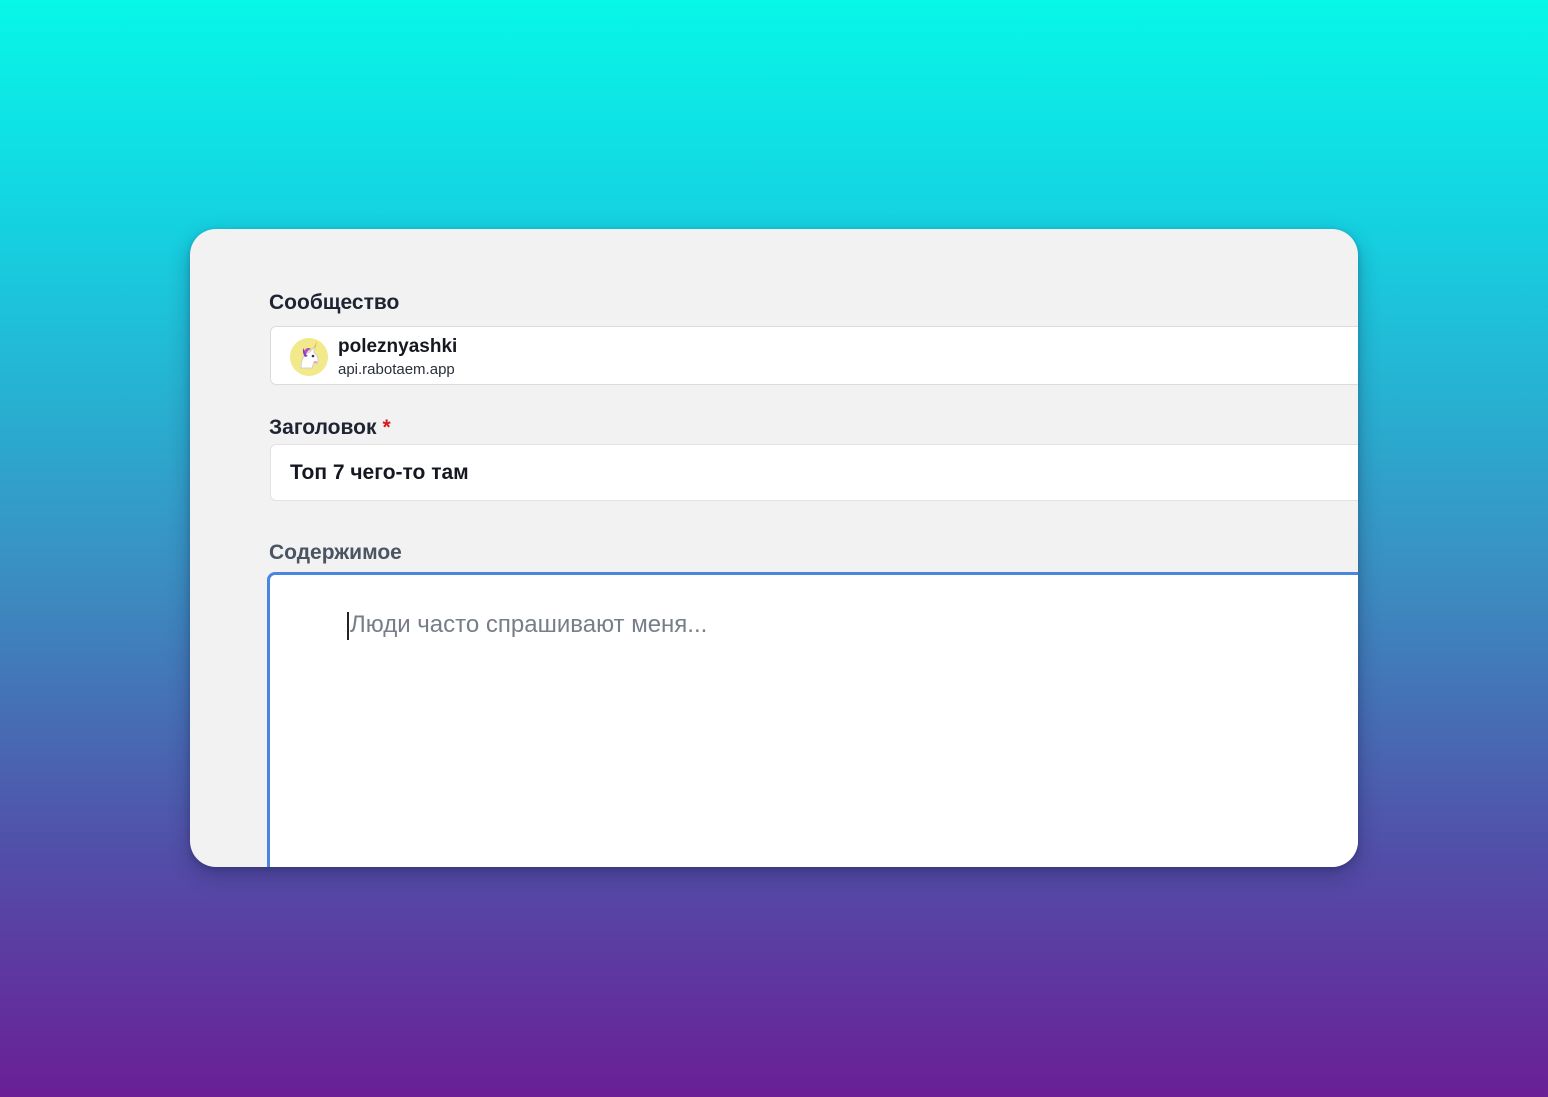 The image size is (1548, 1097). What do you see at coordinates (348, 626) in the screenshot?
I see `text-caret` at bounding box center [348, 626].